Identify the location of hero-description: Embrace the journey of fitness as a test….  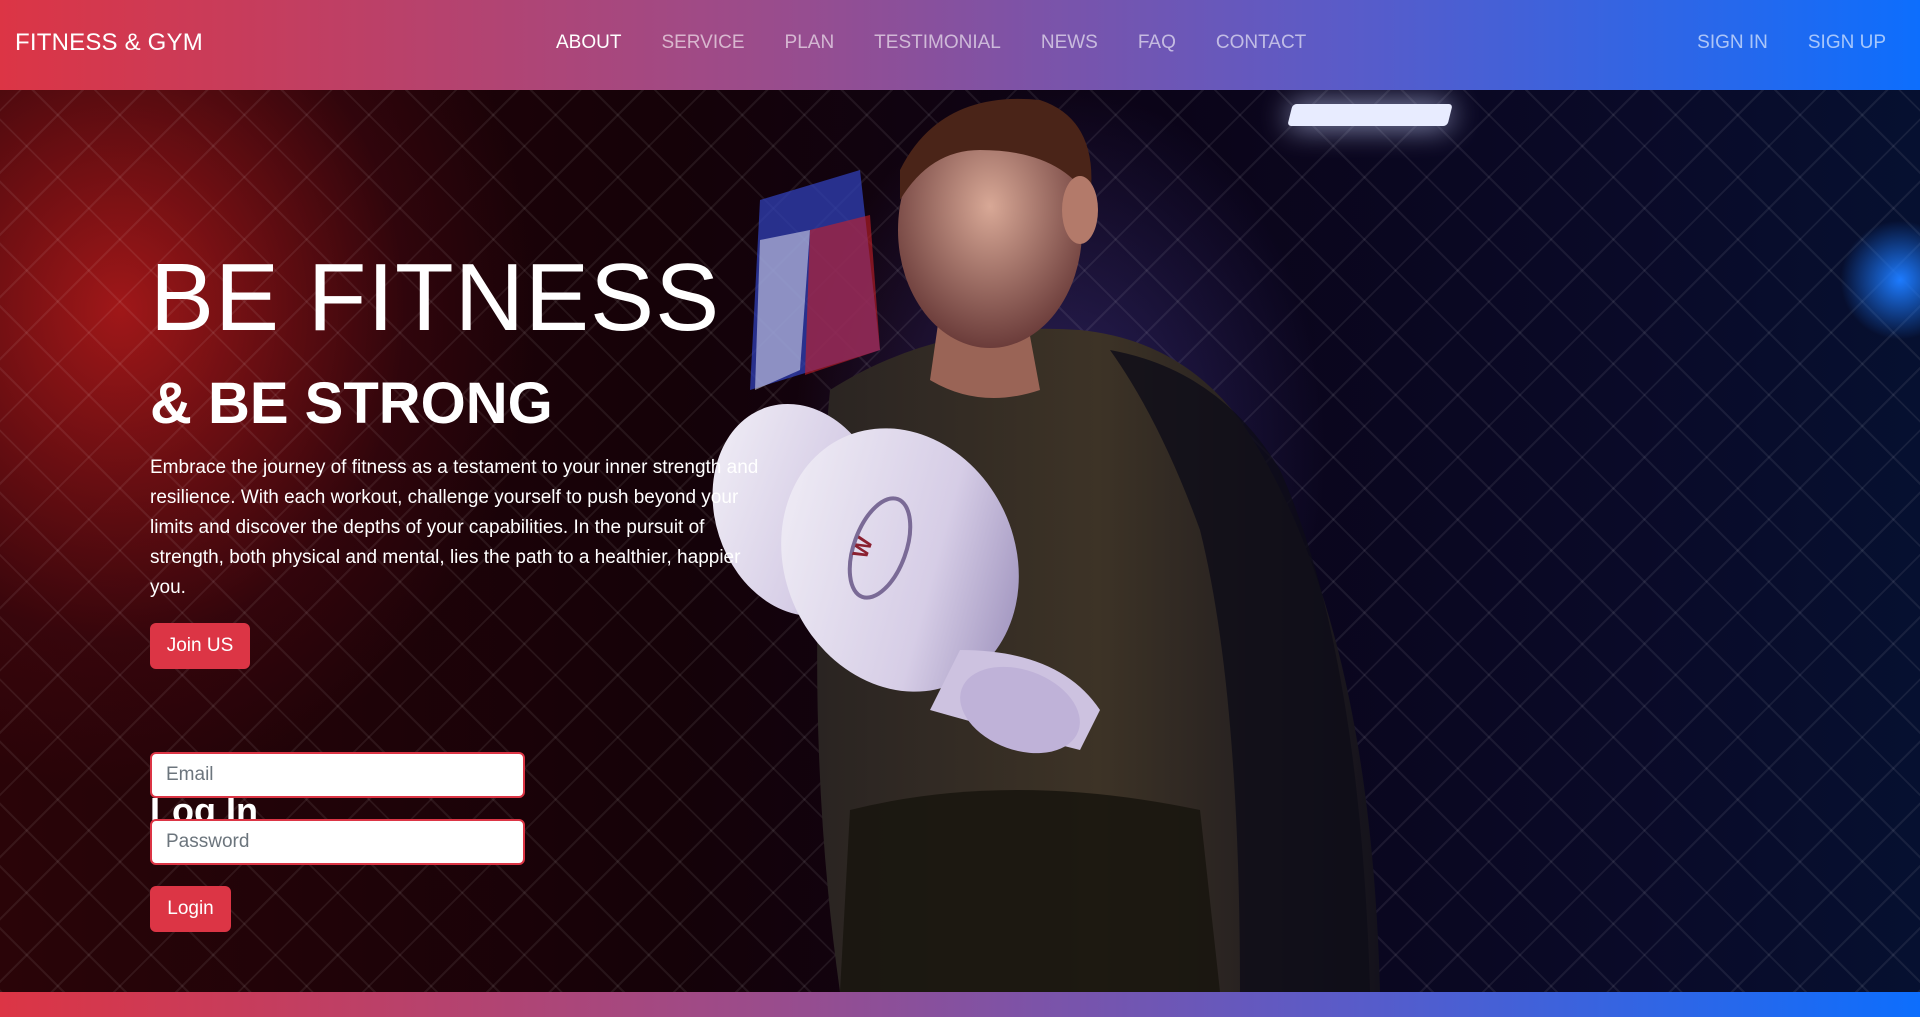
(454, 527).